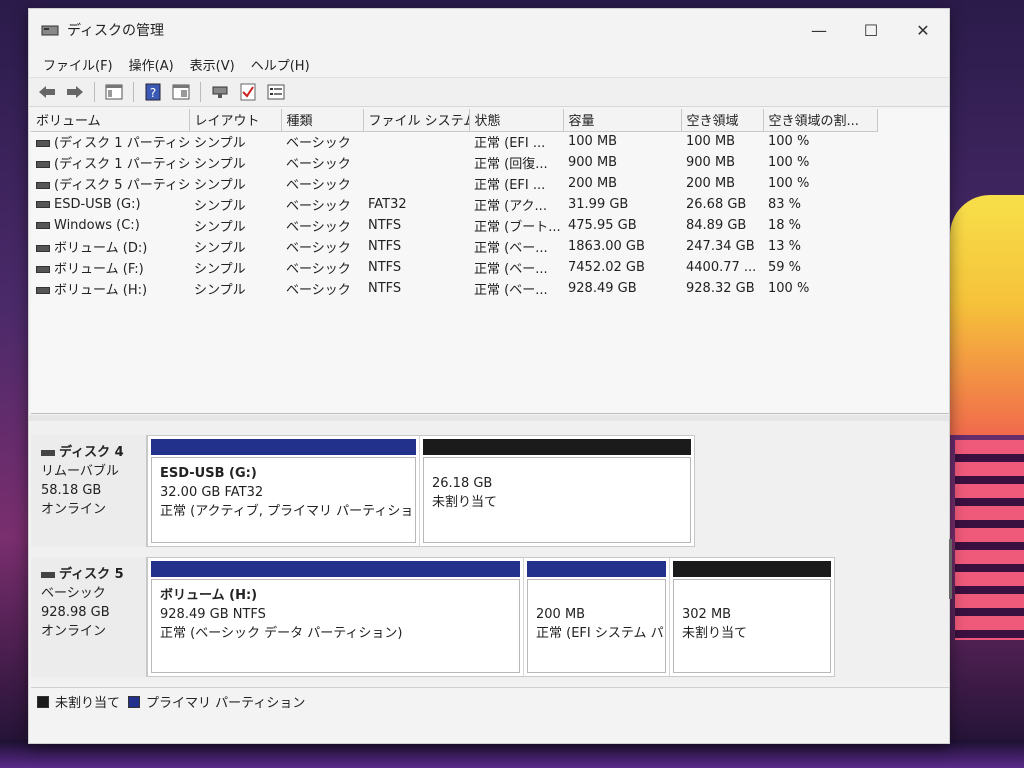 Image resolution: width=1024 pixels, height=768 pixels. I want to click on column-header: ファイル システム, so click(416, 120).